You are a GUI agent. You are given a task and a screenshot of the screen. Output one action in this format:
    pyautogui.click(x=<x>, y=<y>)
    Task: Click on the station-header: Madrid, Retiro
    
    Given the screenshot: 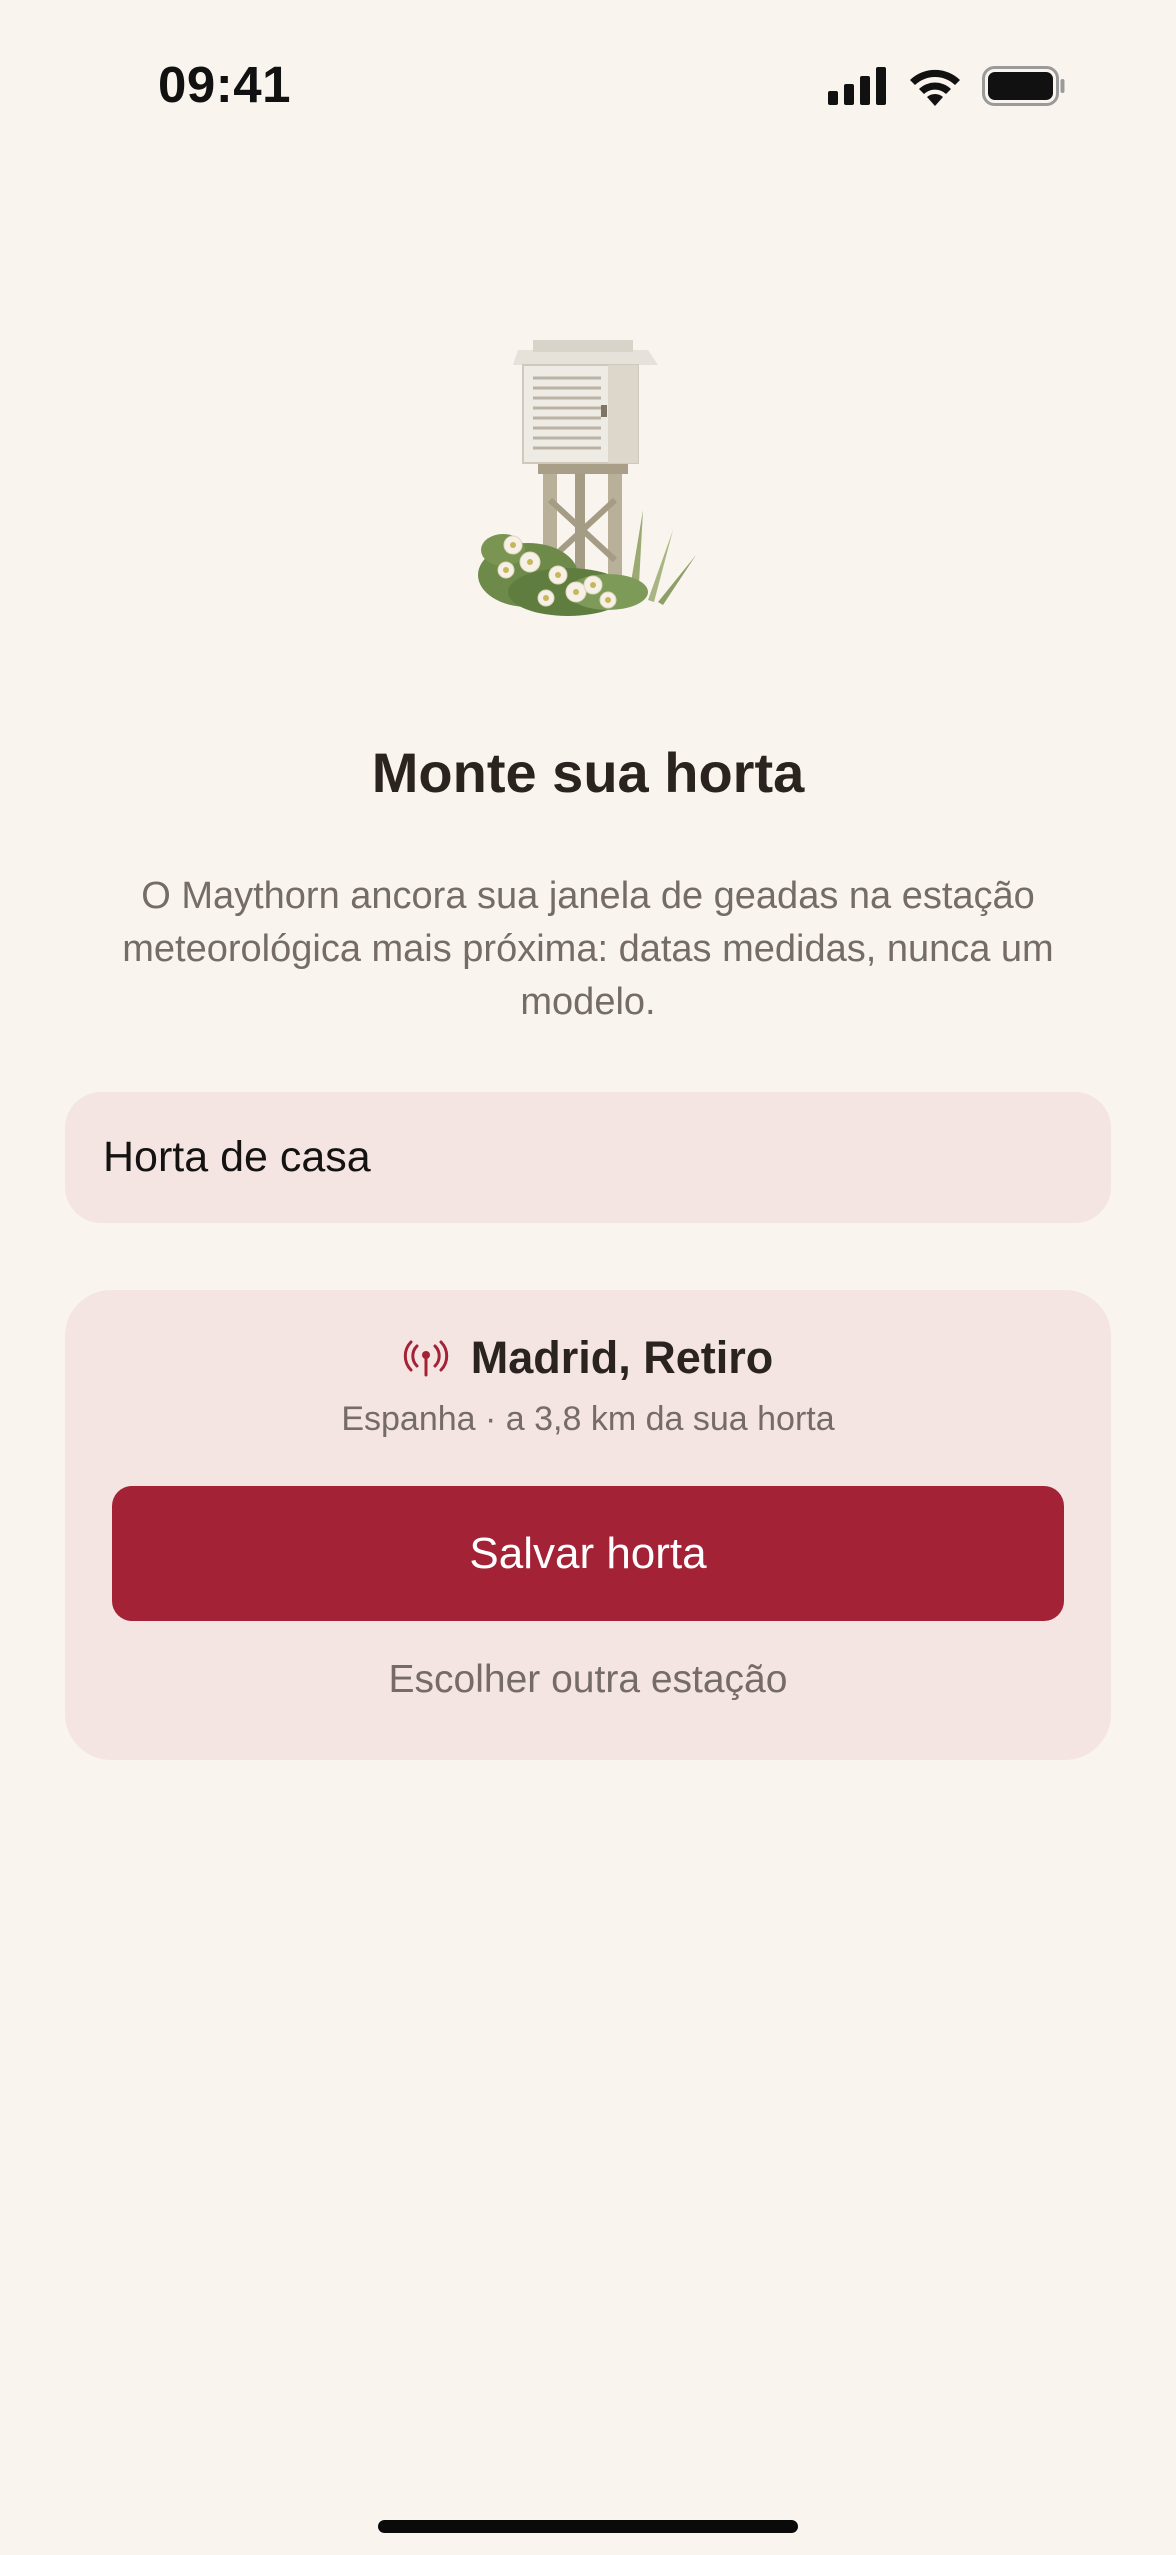 What is the action you would take?
    pyautogui.click(x=588, y=1358)
    